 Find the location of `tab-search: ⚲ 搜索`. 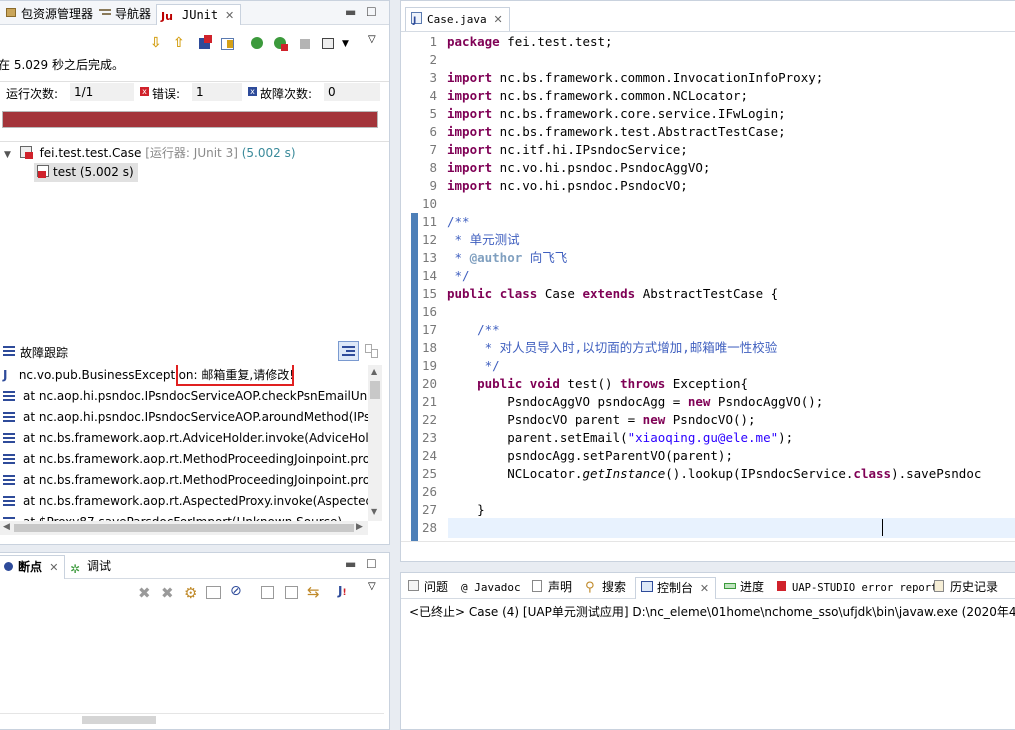

tab-search: ⚲ 搜索 is located at coordinates (606, 587).